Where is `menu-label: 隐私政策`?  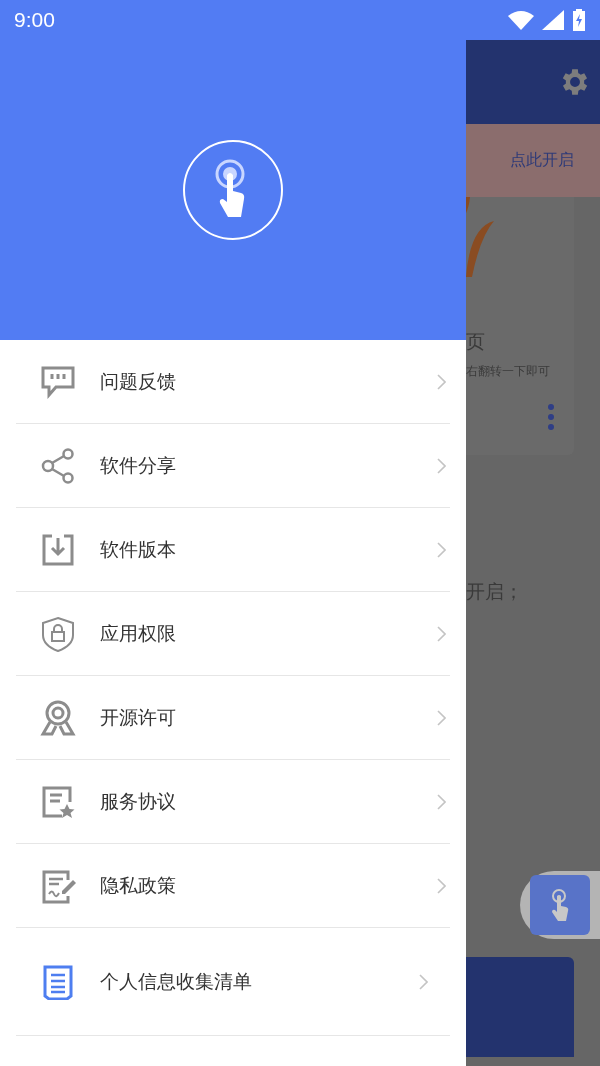 menu-label: 隐私政策 is located at coordinates (138, 885).